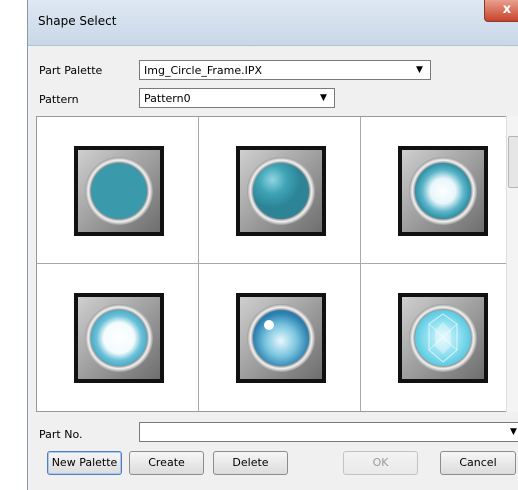  What do you see at coordinates (443, 191) in the screenshot?
I see `white-glow-lamp-icon` at bounding box center [443, 191].